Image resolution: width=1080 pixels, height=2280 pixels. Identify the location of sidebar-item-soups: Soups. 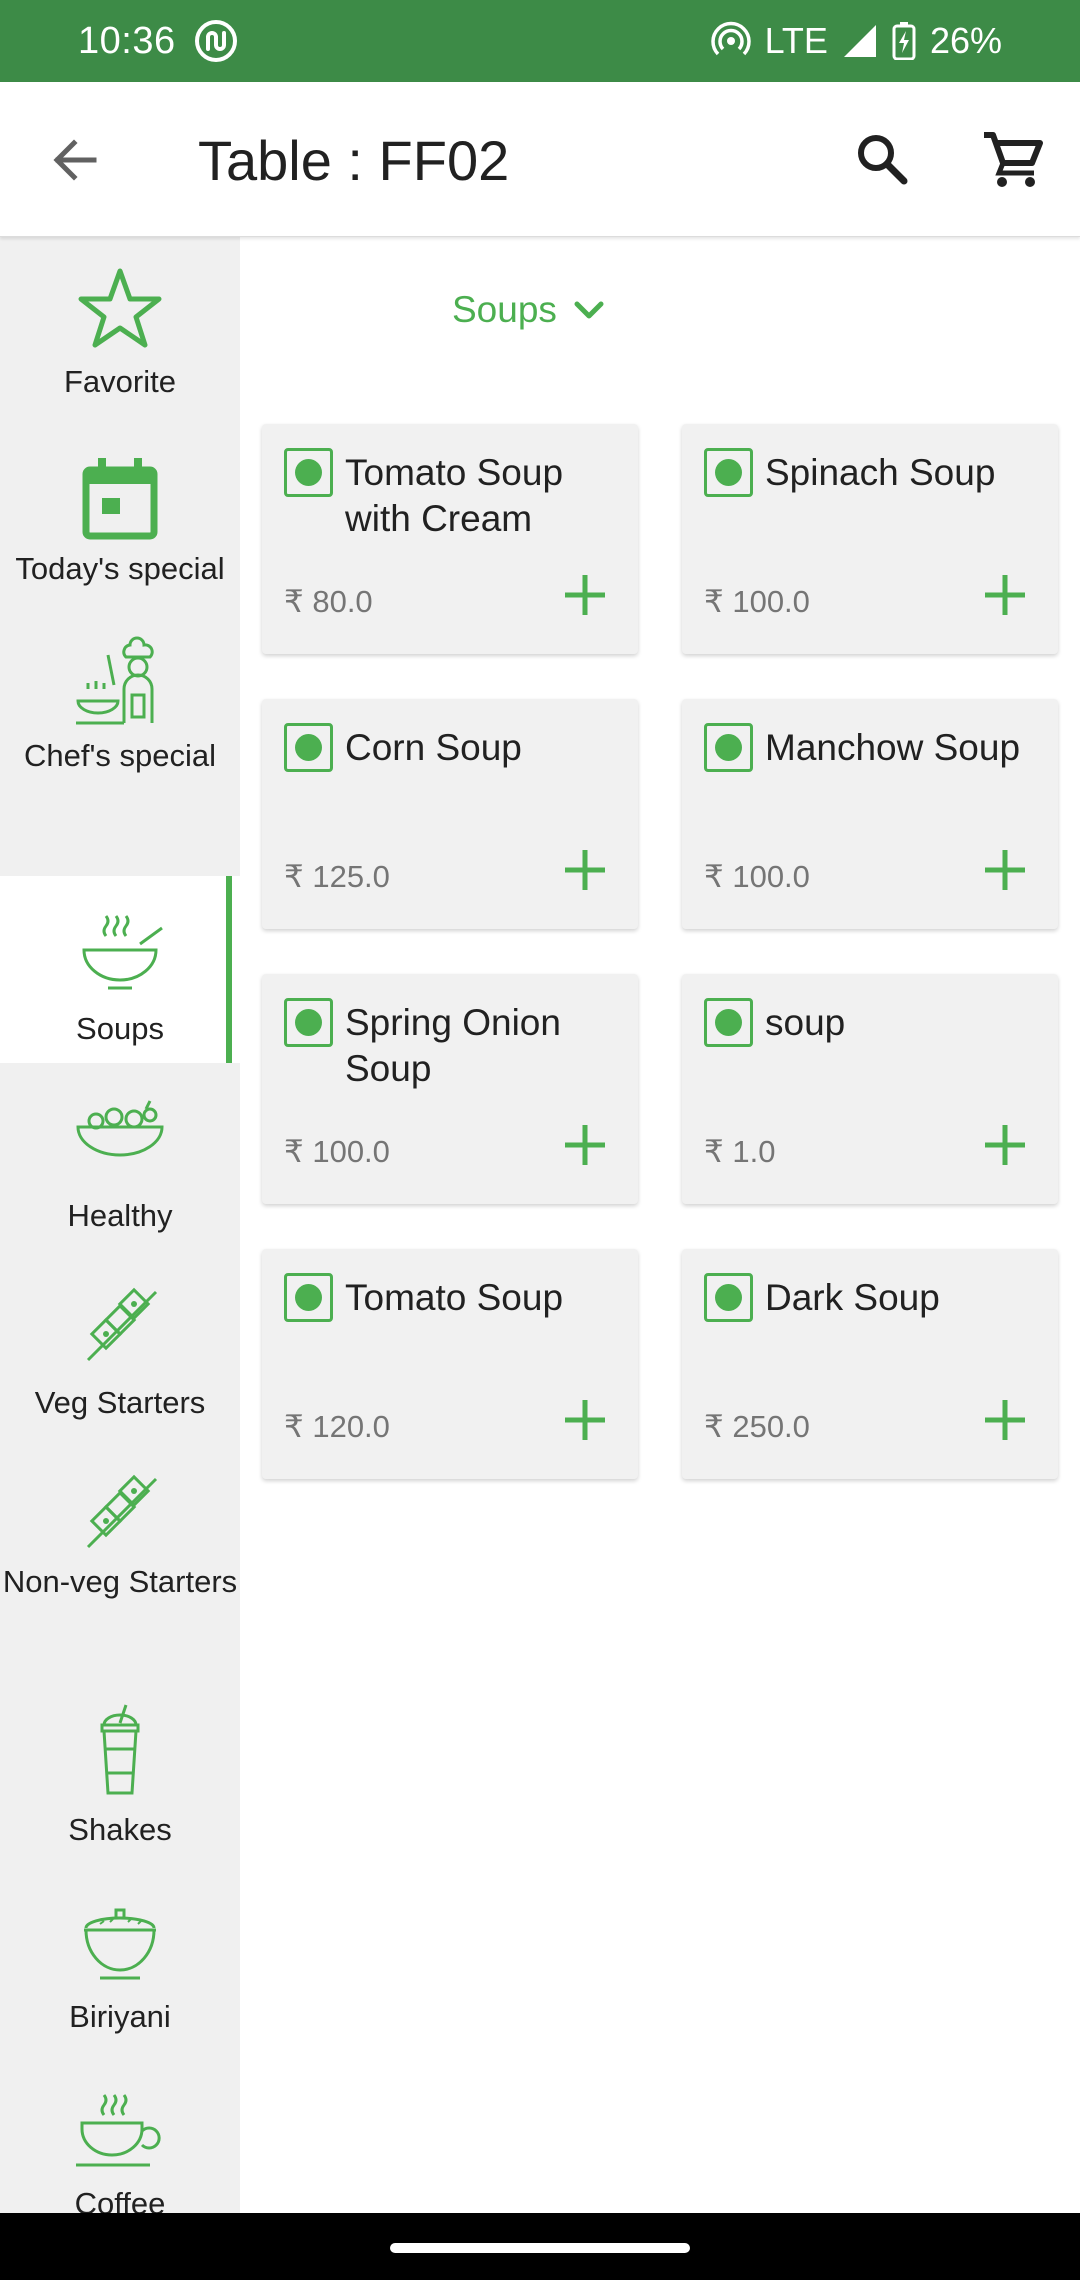
(120, 969).